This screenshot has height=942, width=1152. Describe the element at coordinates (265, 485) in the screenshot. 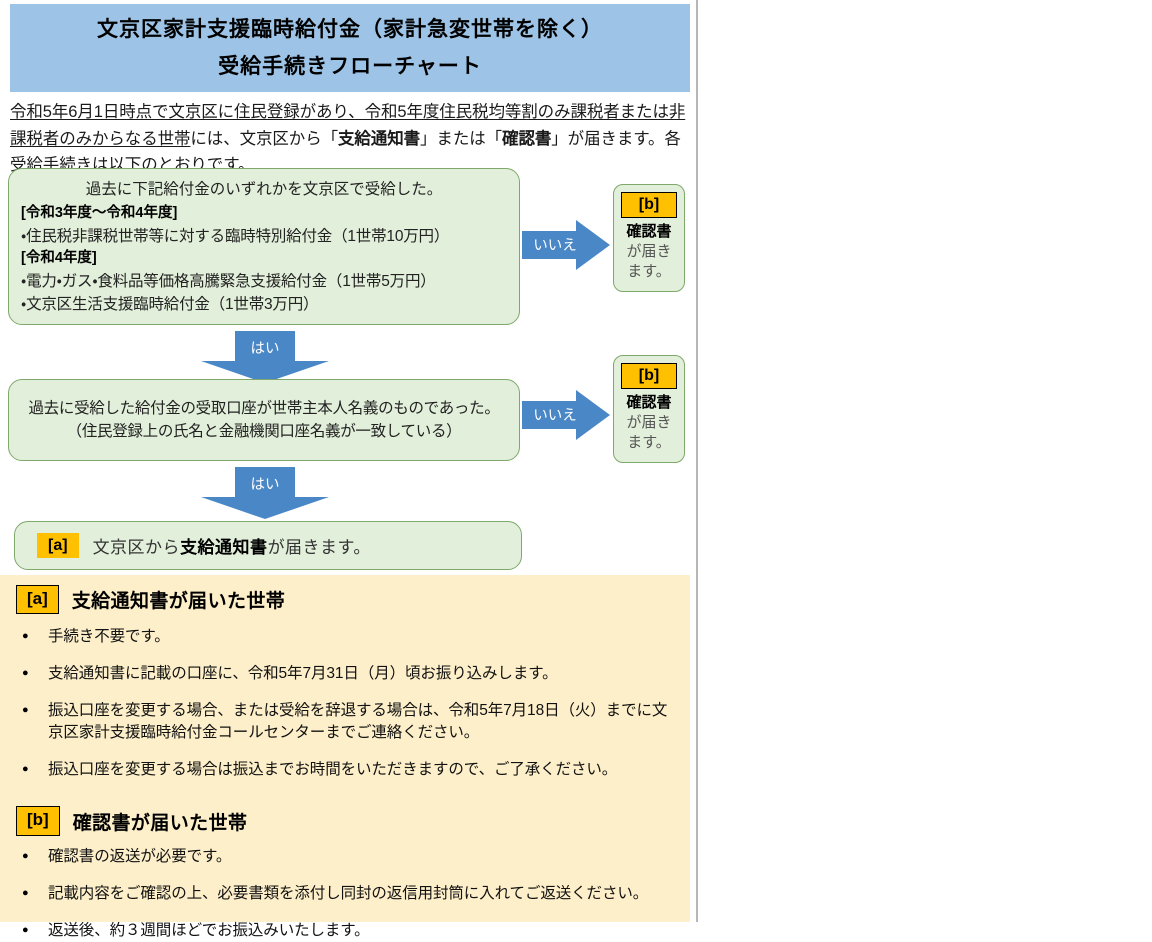

I see `arrow-yes-2-label: はい` at that location.